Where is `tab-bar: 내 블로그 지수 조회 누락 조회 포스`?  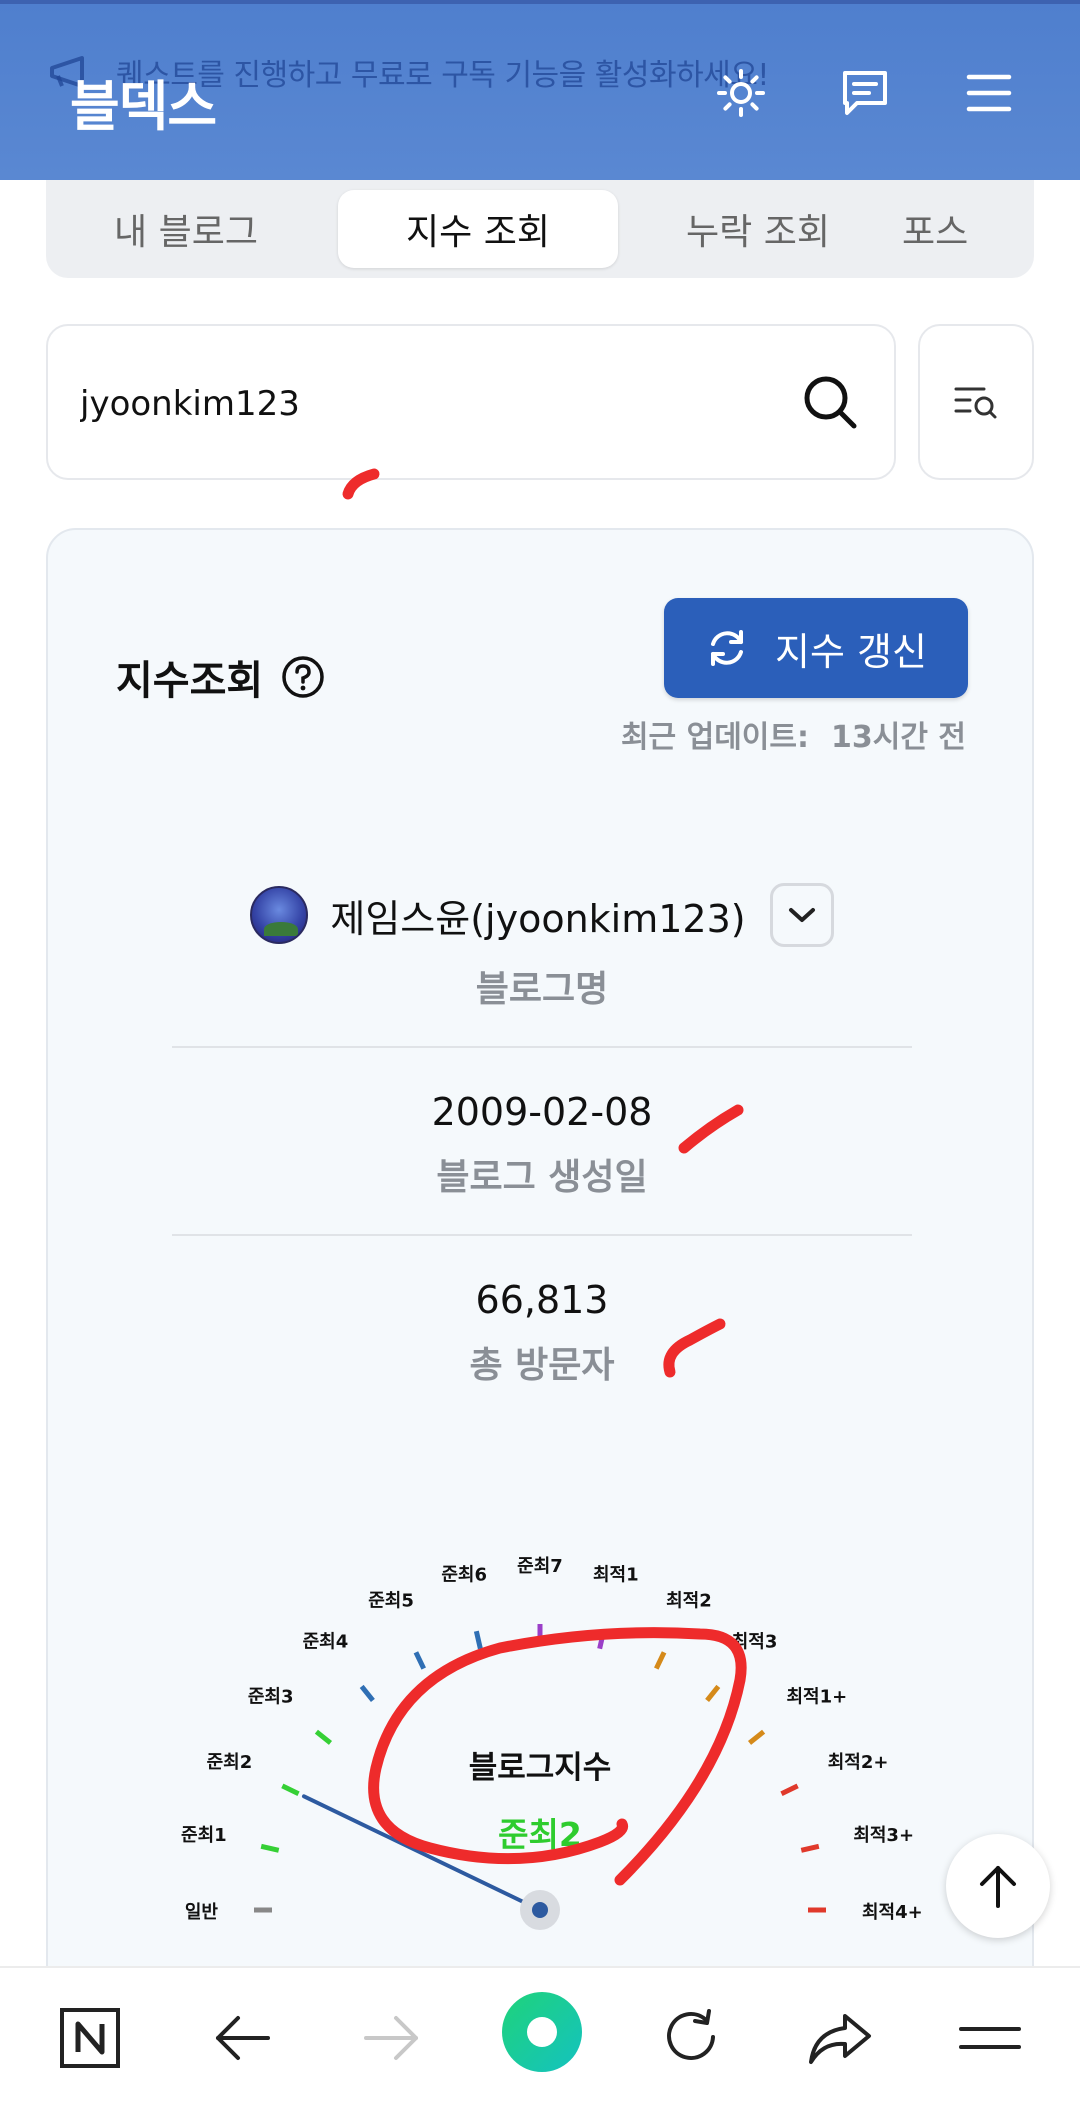
tab-bar: 내 블로그 지수 조회 누락 조회 포스 is located at coordinates (540, 229).